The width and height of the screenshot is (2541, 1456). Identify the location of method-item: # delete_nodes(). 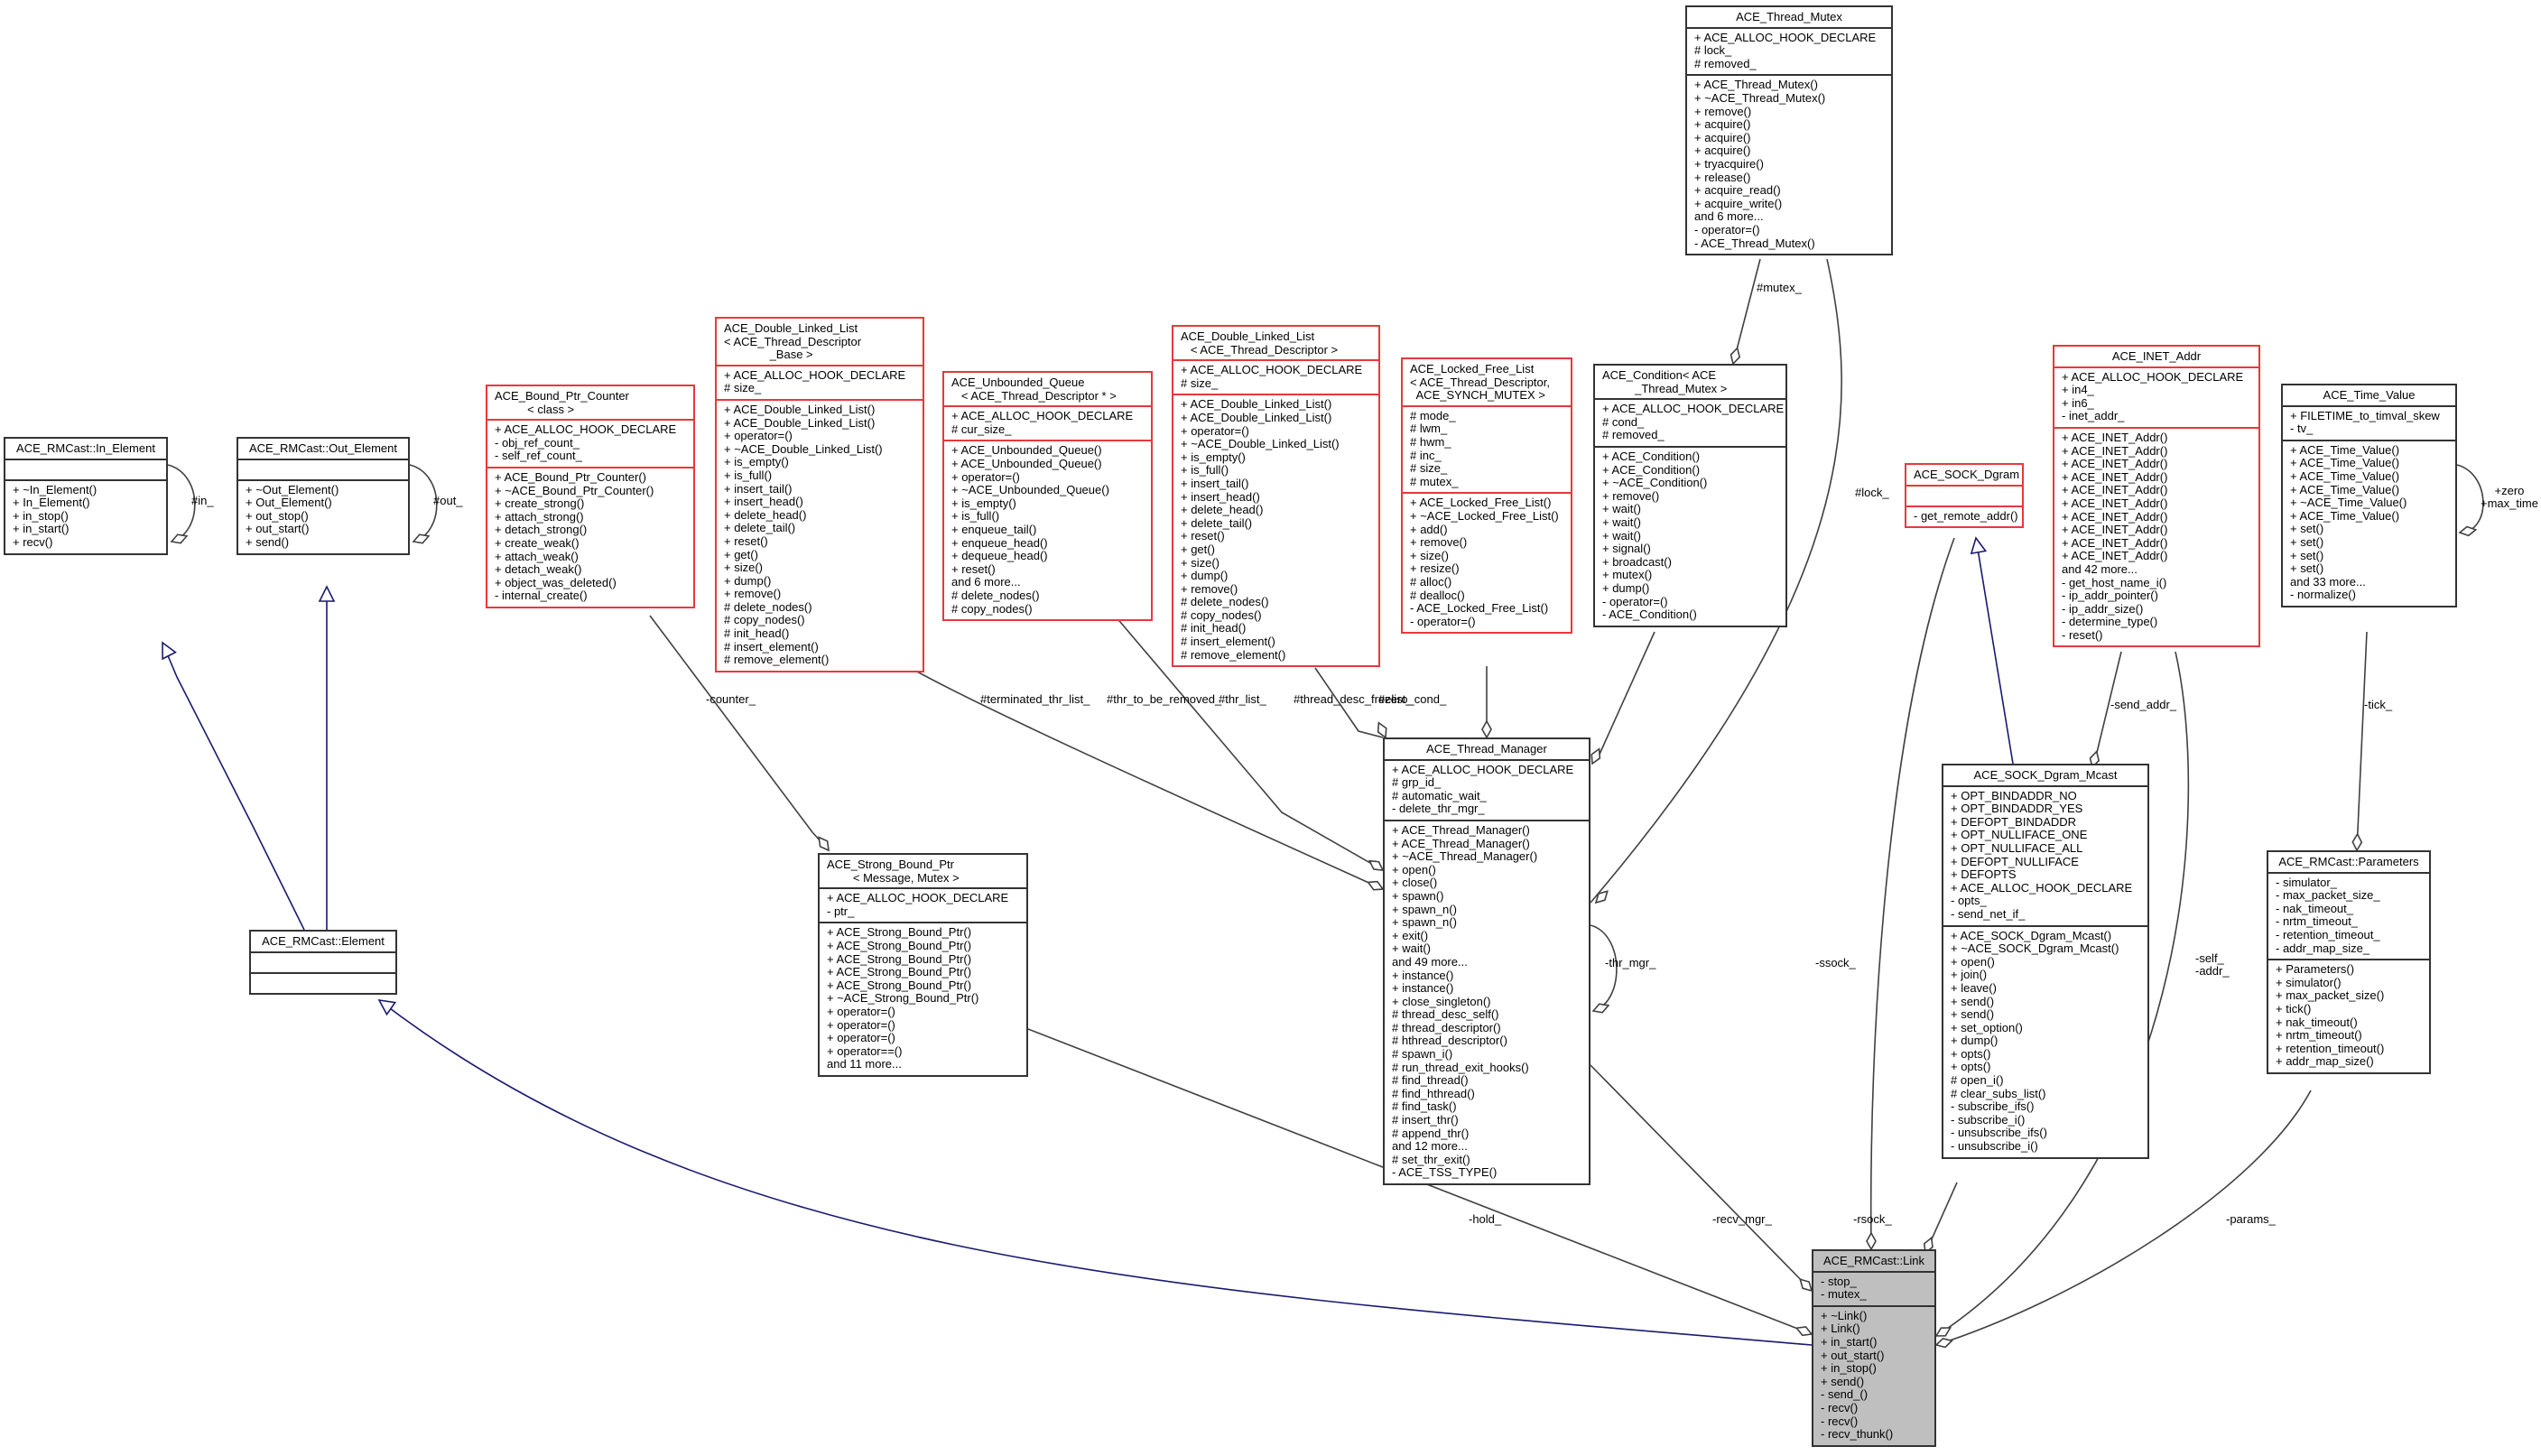
(996, 595).